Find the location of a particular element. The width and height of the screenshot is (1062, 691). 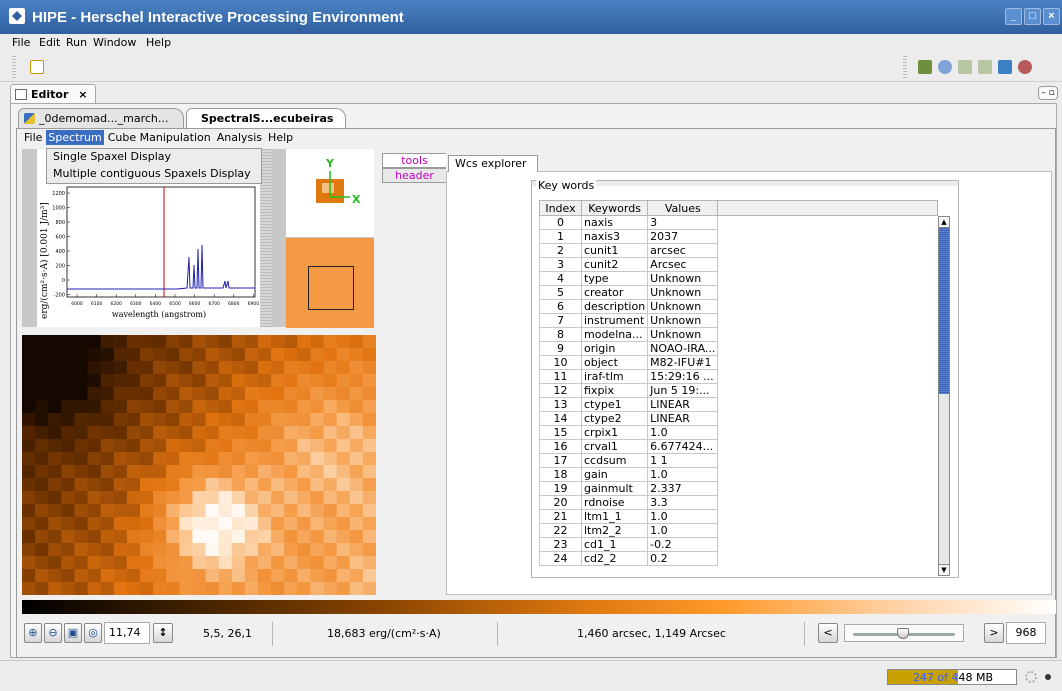

menu-item-multiple-spaxels: Multiple contiguous Spaxels Display is located at coordinates (154, 174).